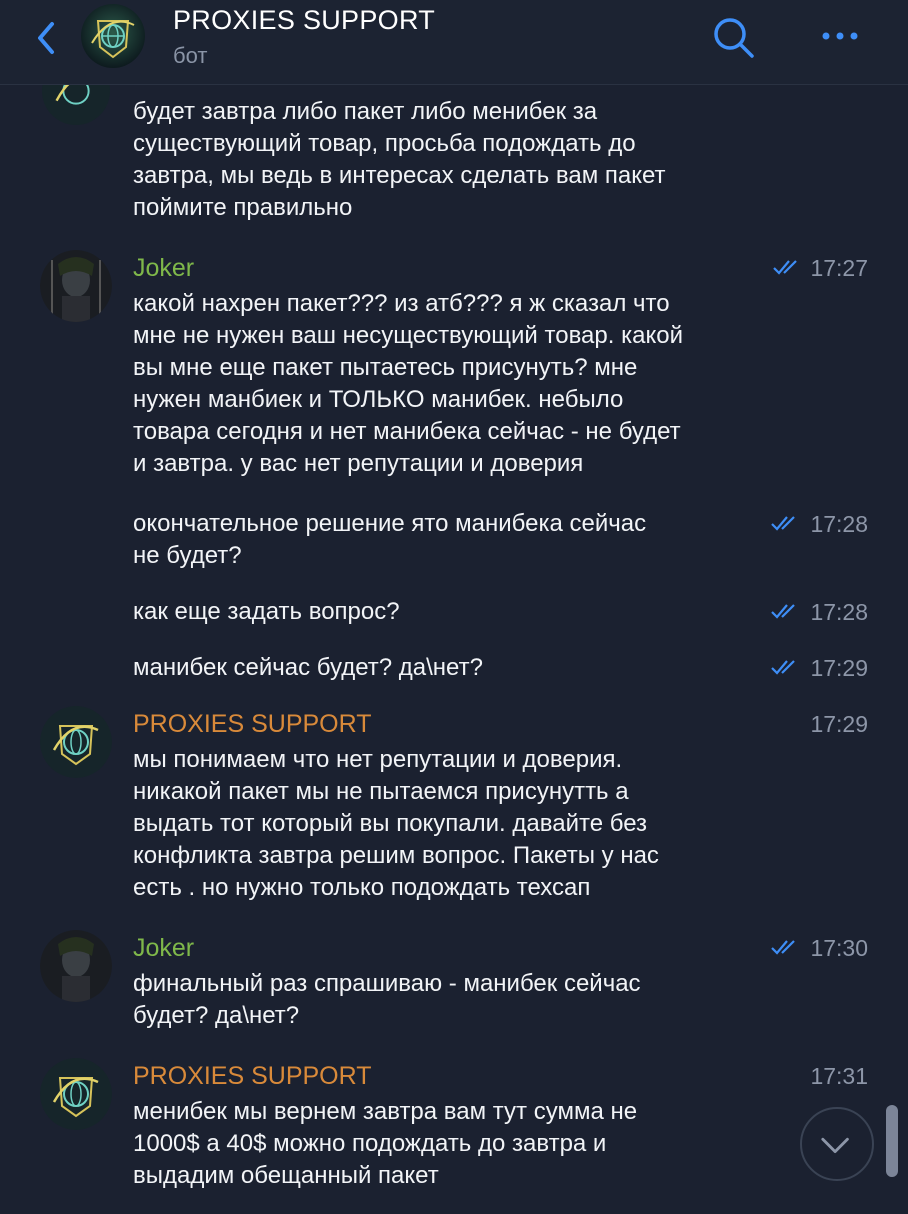 This screenshot has height=1214, width=908. I want to click on scroll-down-button, so click(837, 1144).